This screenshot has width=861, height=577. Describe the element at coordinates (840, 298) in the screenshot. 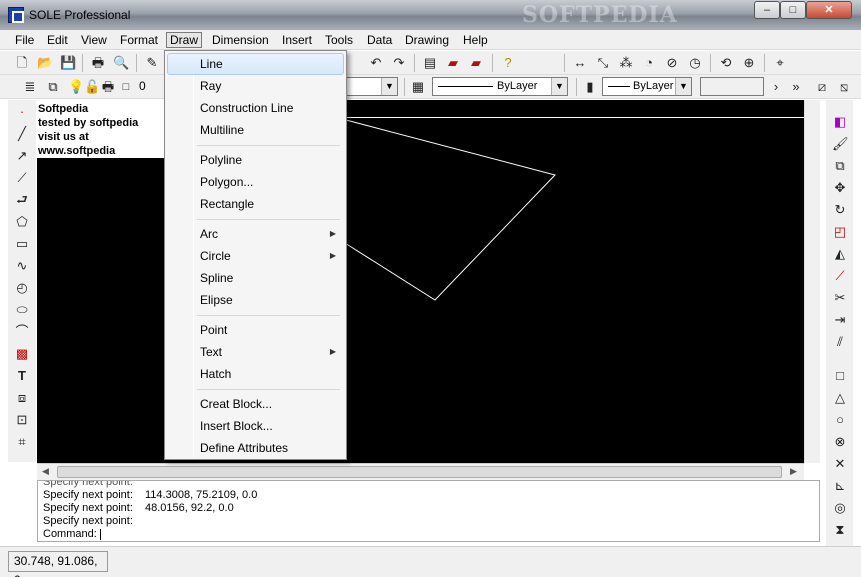

I see `trim-icon: ✂` at that location.